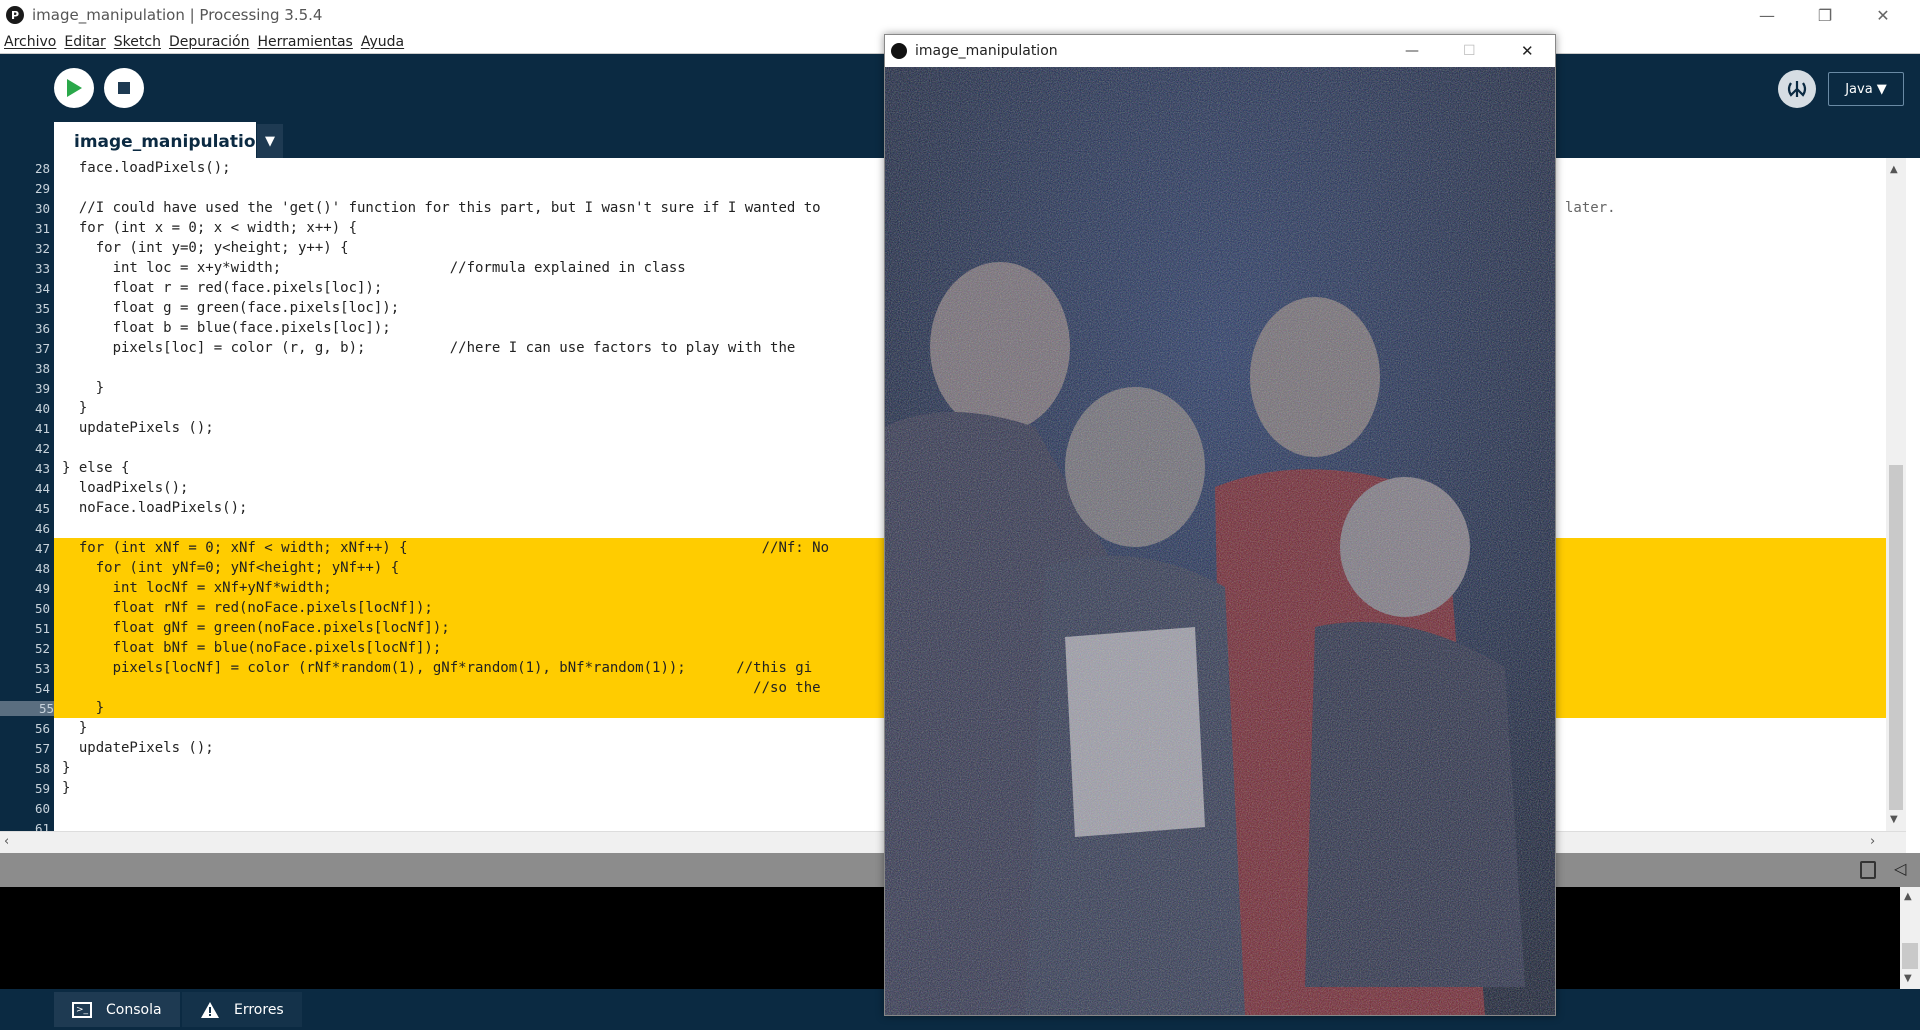 The height and width of the screenshot is (1030, 1920). What do you see at coordinates (42, 668) in the screenshot?
I see `line-number: 53` at bounding box center [42, 668].